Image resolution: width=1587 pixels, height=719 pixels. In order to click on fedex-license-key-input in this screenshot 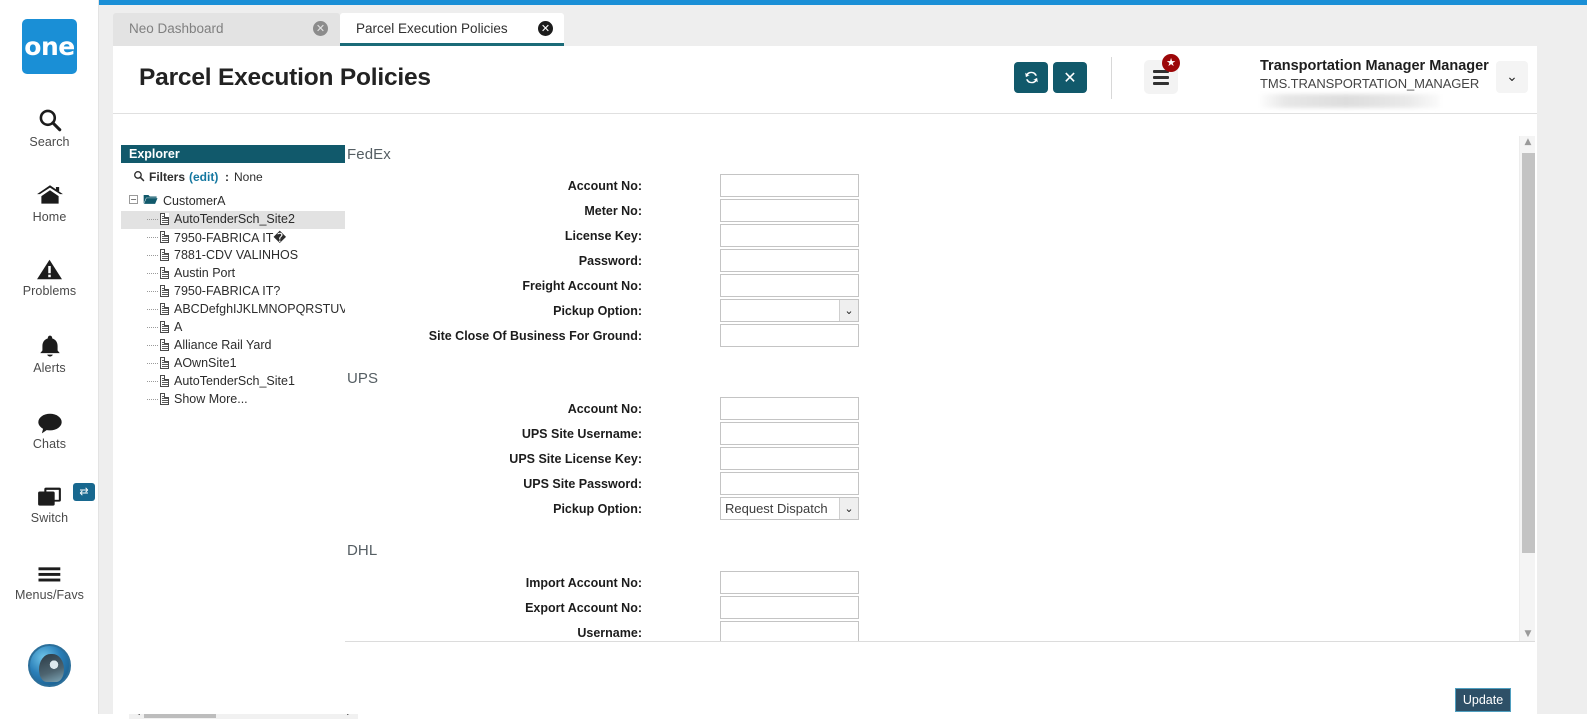, I will do `click(789, 235)`.